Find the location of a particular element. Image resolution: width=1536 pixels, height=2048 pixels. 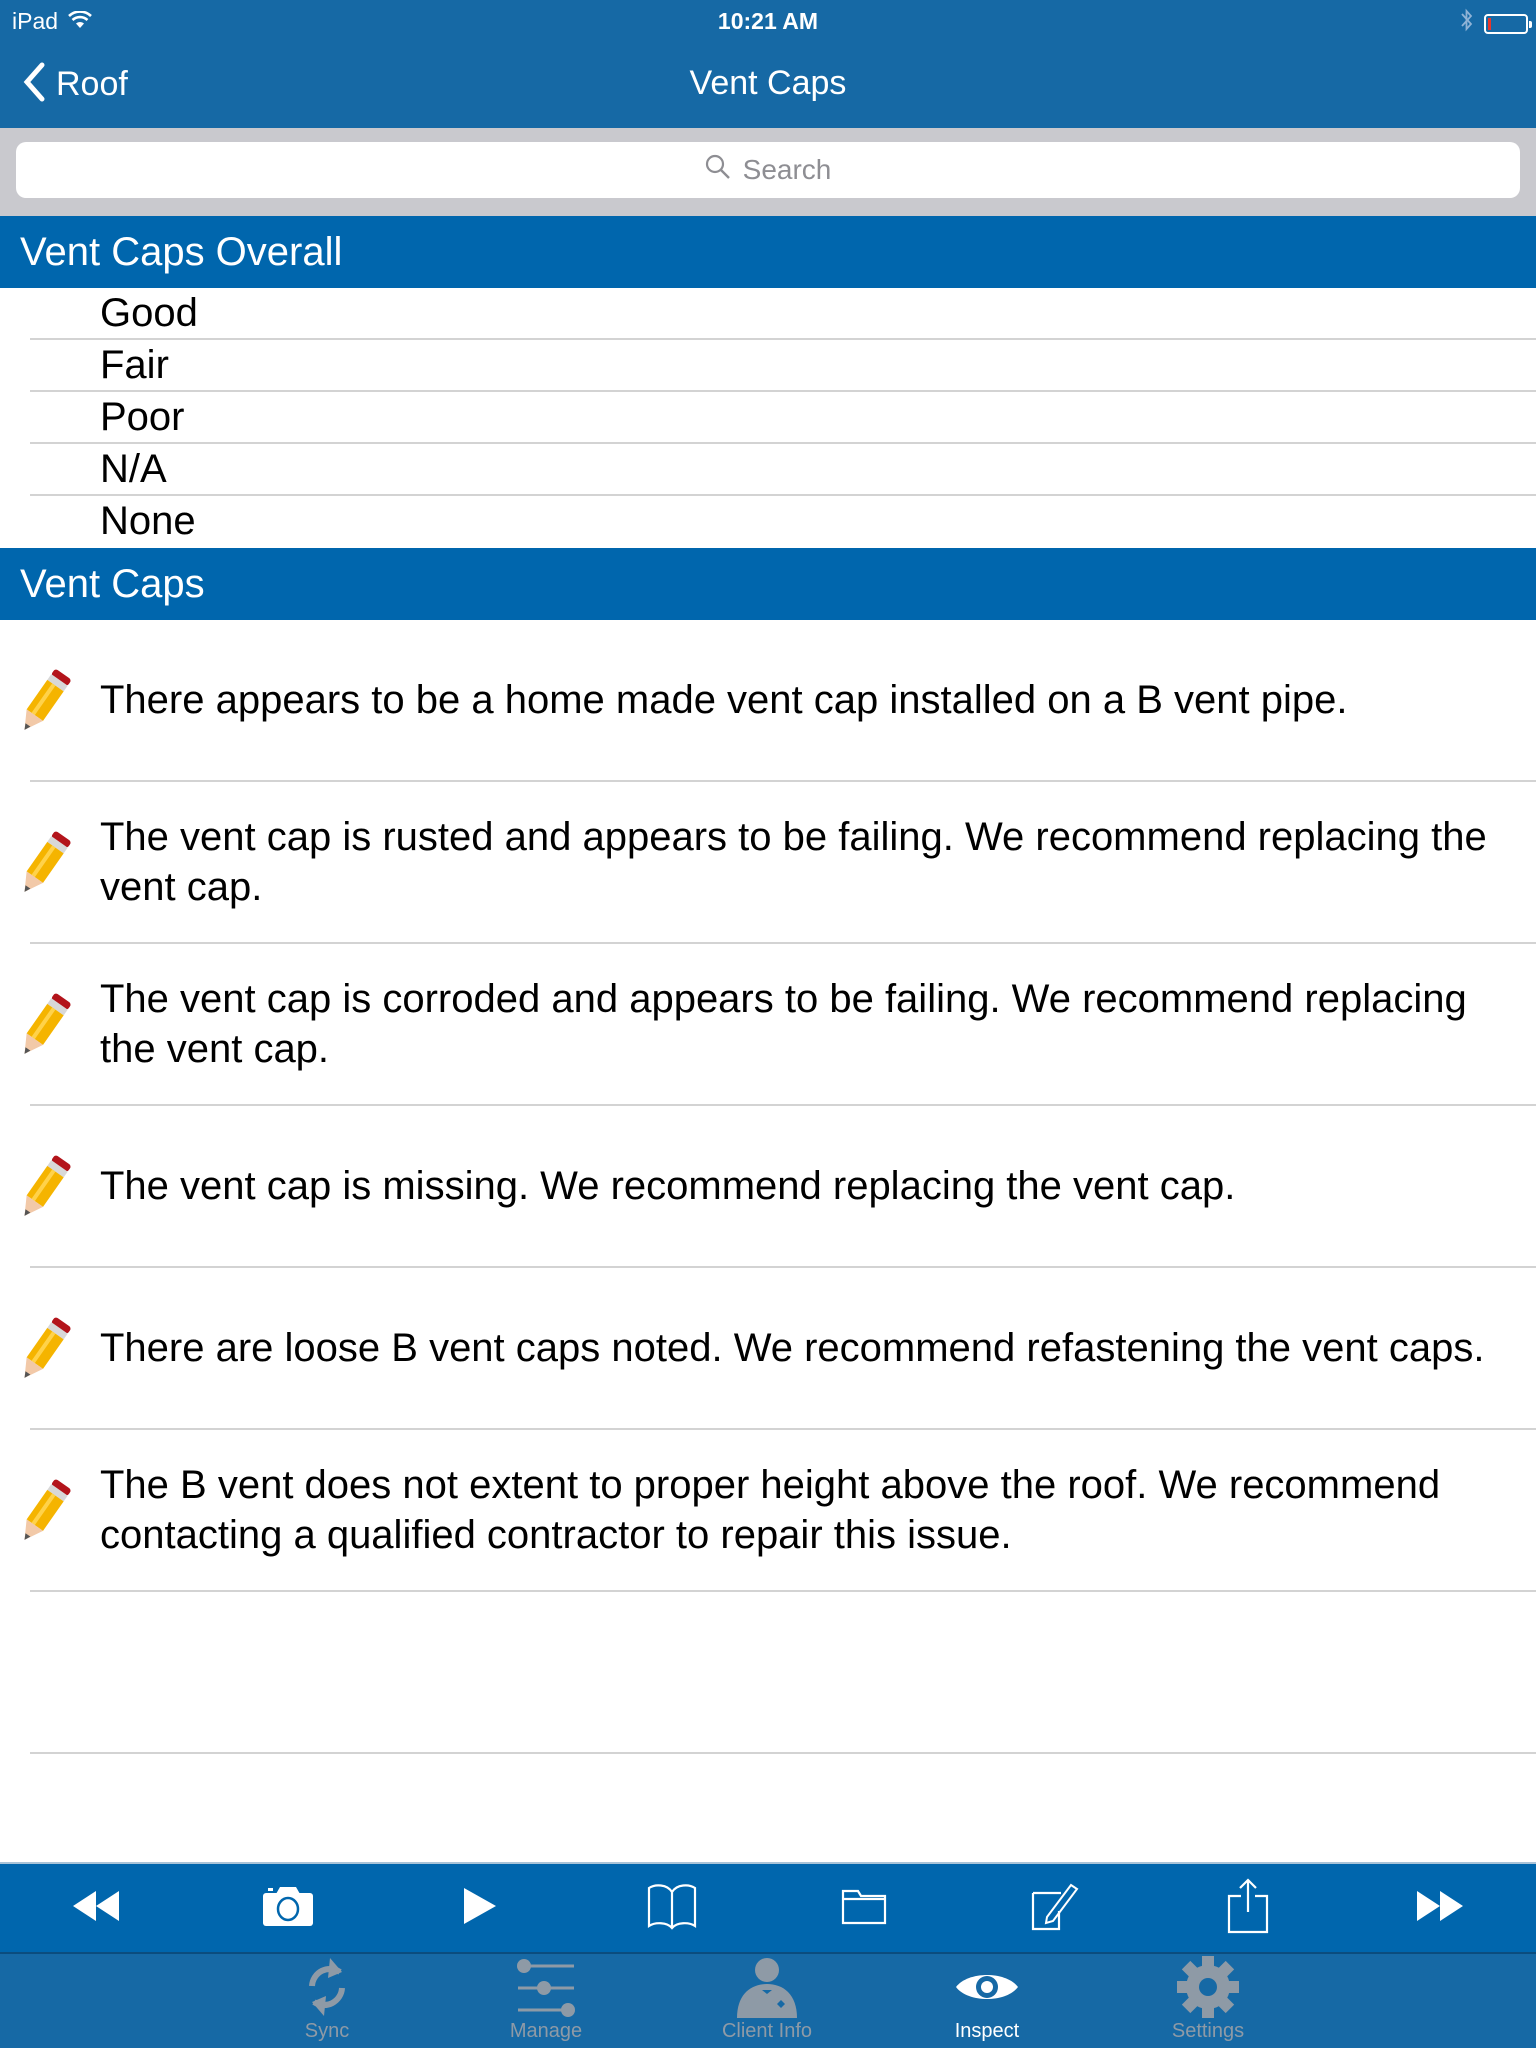

folder-icon is located at coordinates (864, 1908).